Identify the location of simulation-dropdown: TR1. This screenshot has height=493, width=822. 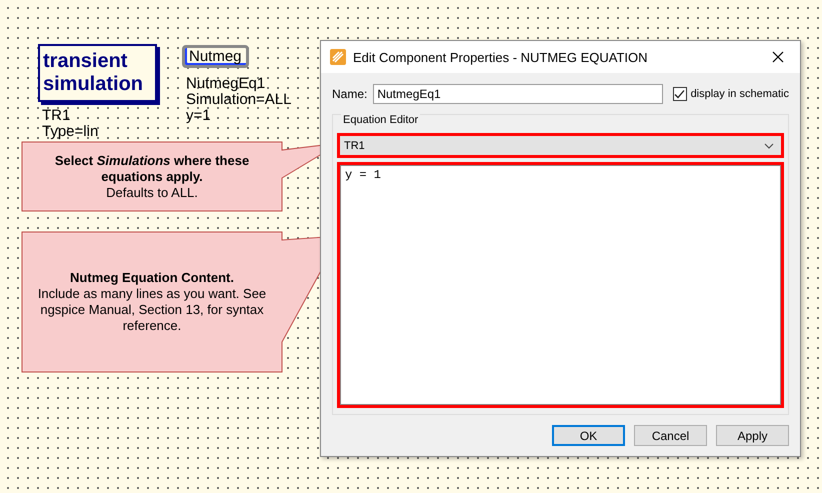
(560, 145).